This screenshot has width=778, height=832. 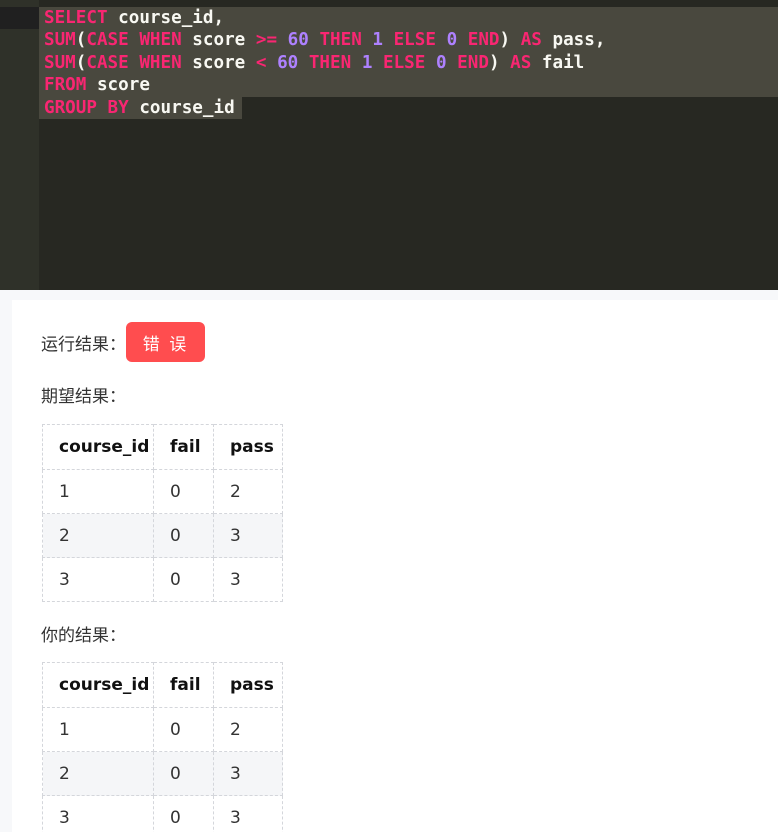 I want to click on sql-keyword: FROM, so click(x=65, y=85).